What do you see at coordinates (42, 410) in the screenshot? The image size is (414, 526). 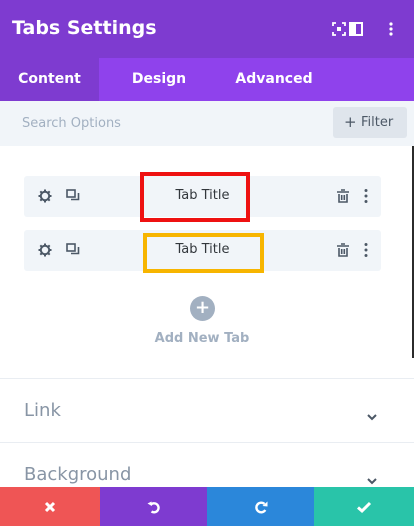 I see `section-title: Link` at bounding box center [42, 410].